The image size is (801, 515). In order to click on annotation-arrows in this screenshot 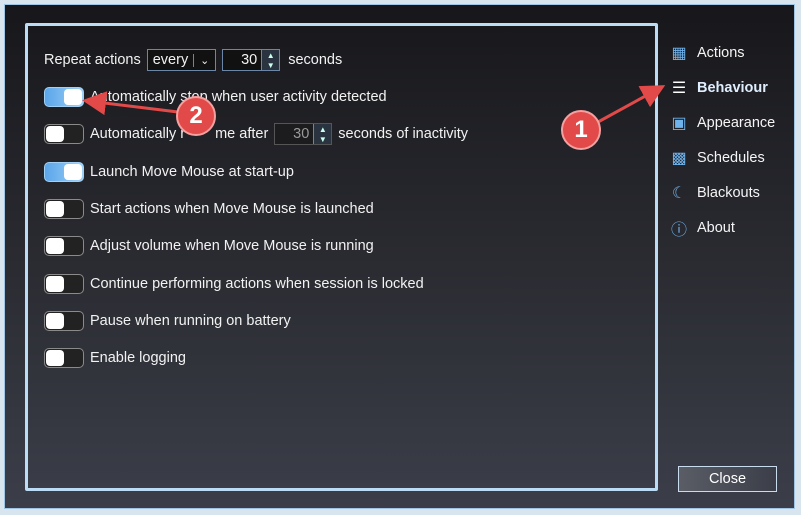, I will do `click(374, 104)`.